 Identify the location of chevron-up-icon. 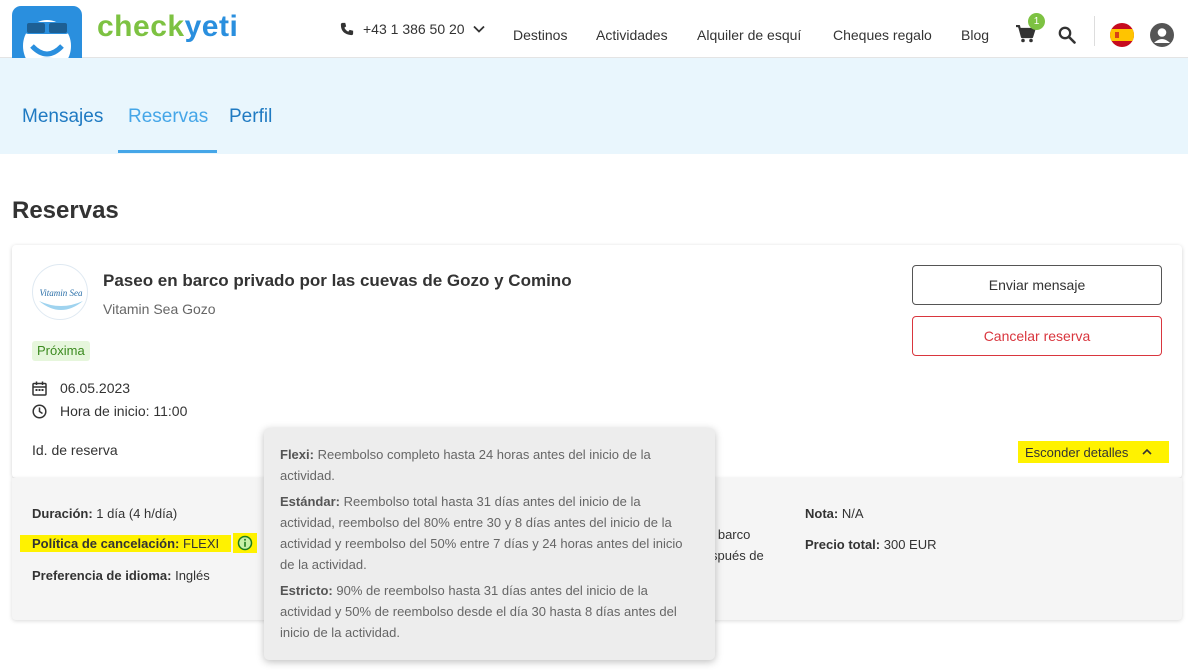
(1147, 451).